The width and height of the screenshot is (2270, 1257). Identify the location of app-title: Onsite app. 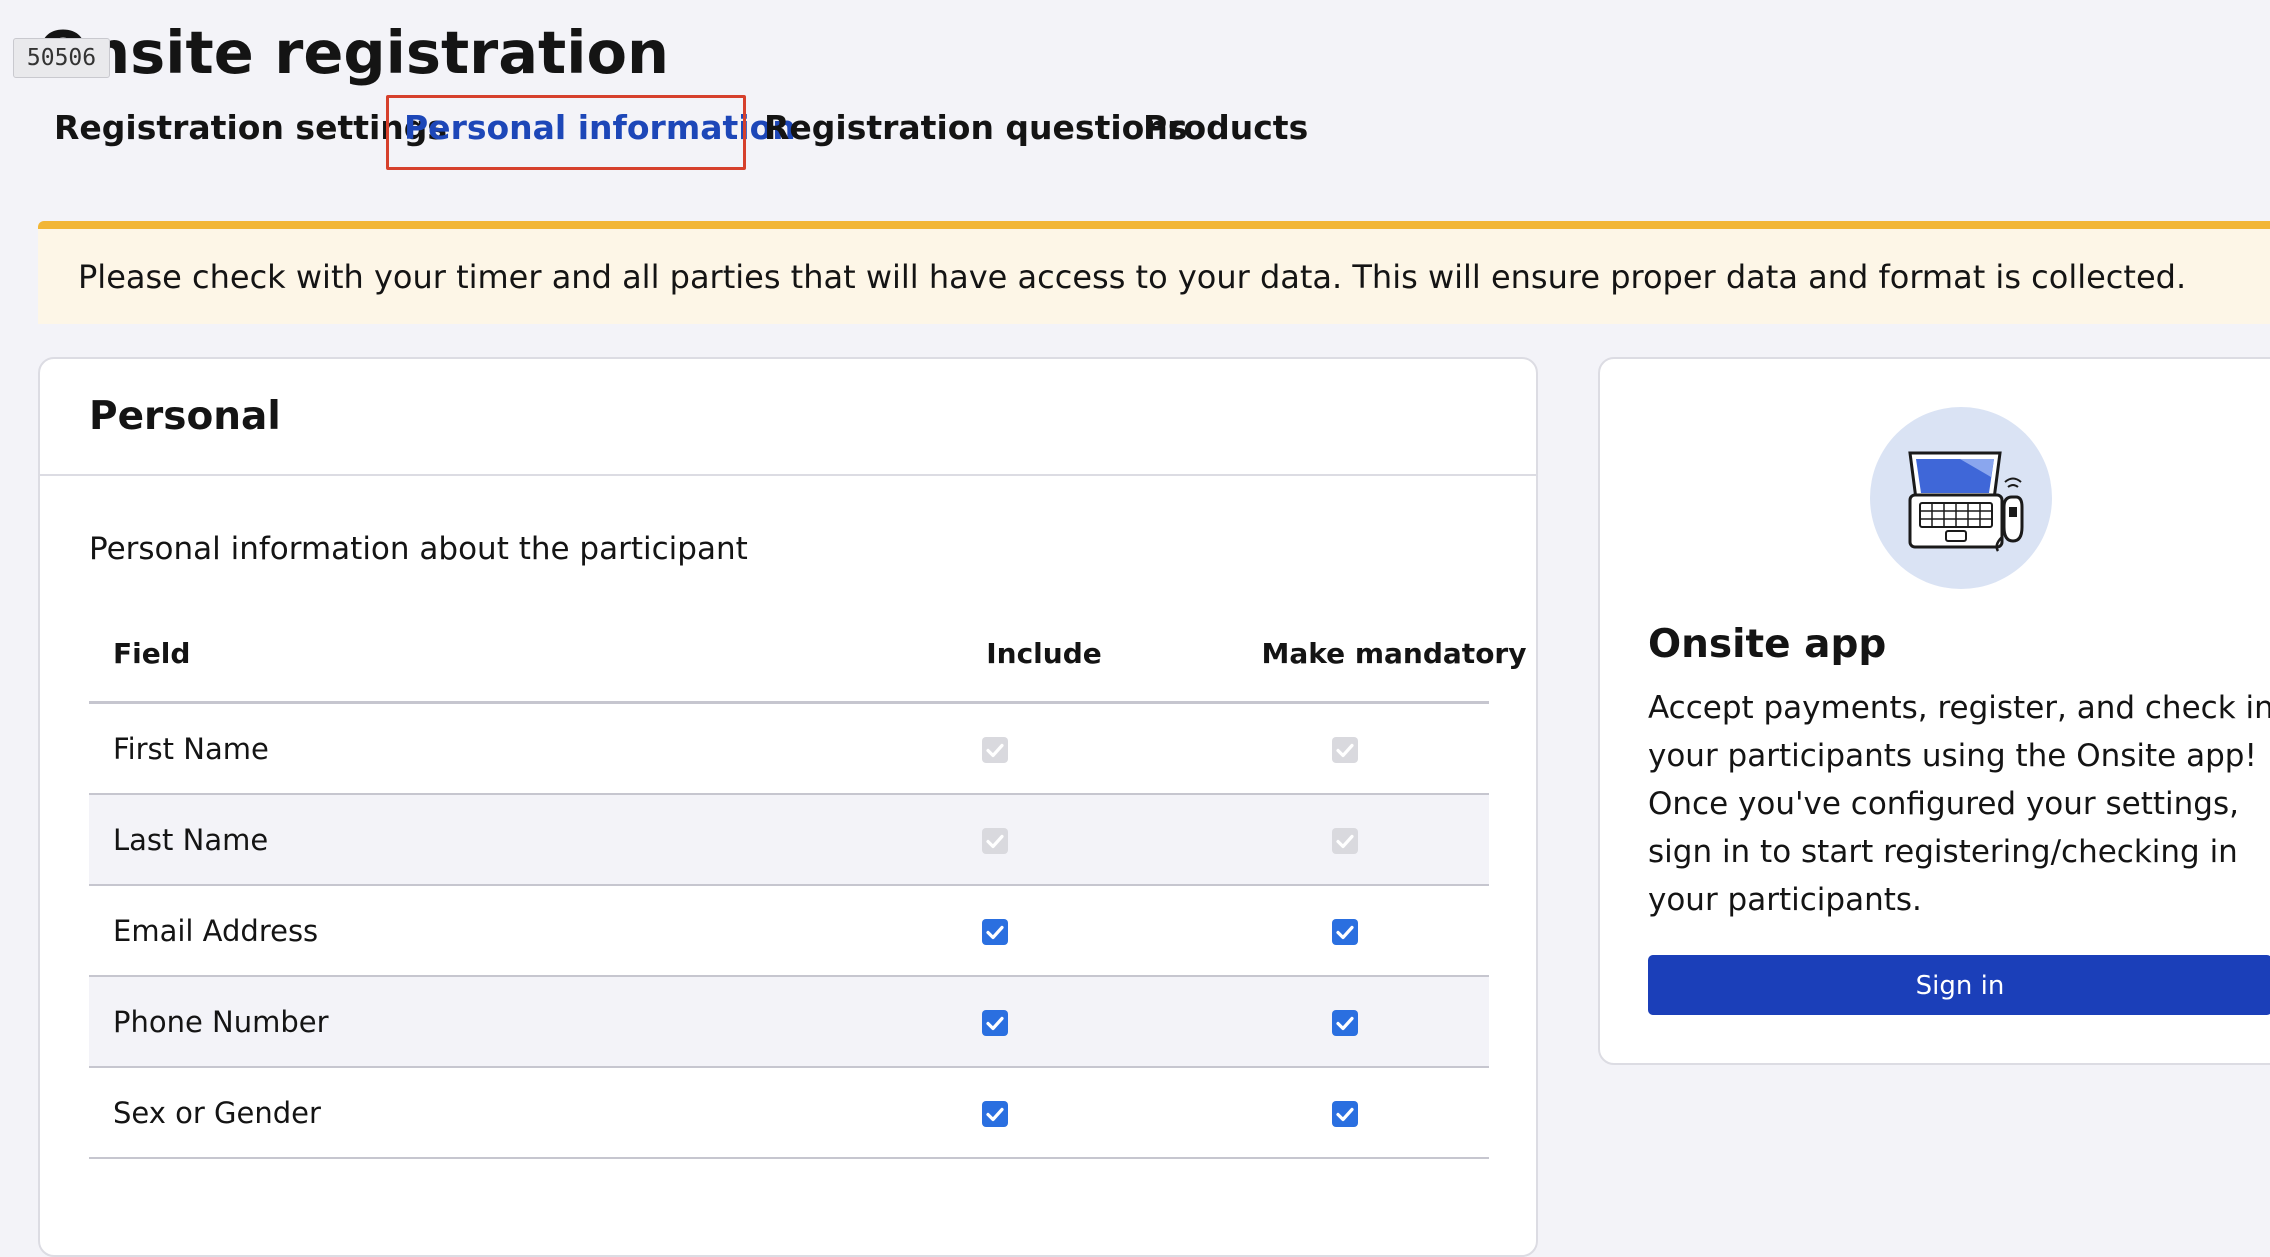
(1767, 644).